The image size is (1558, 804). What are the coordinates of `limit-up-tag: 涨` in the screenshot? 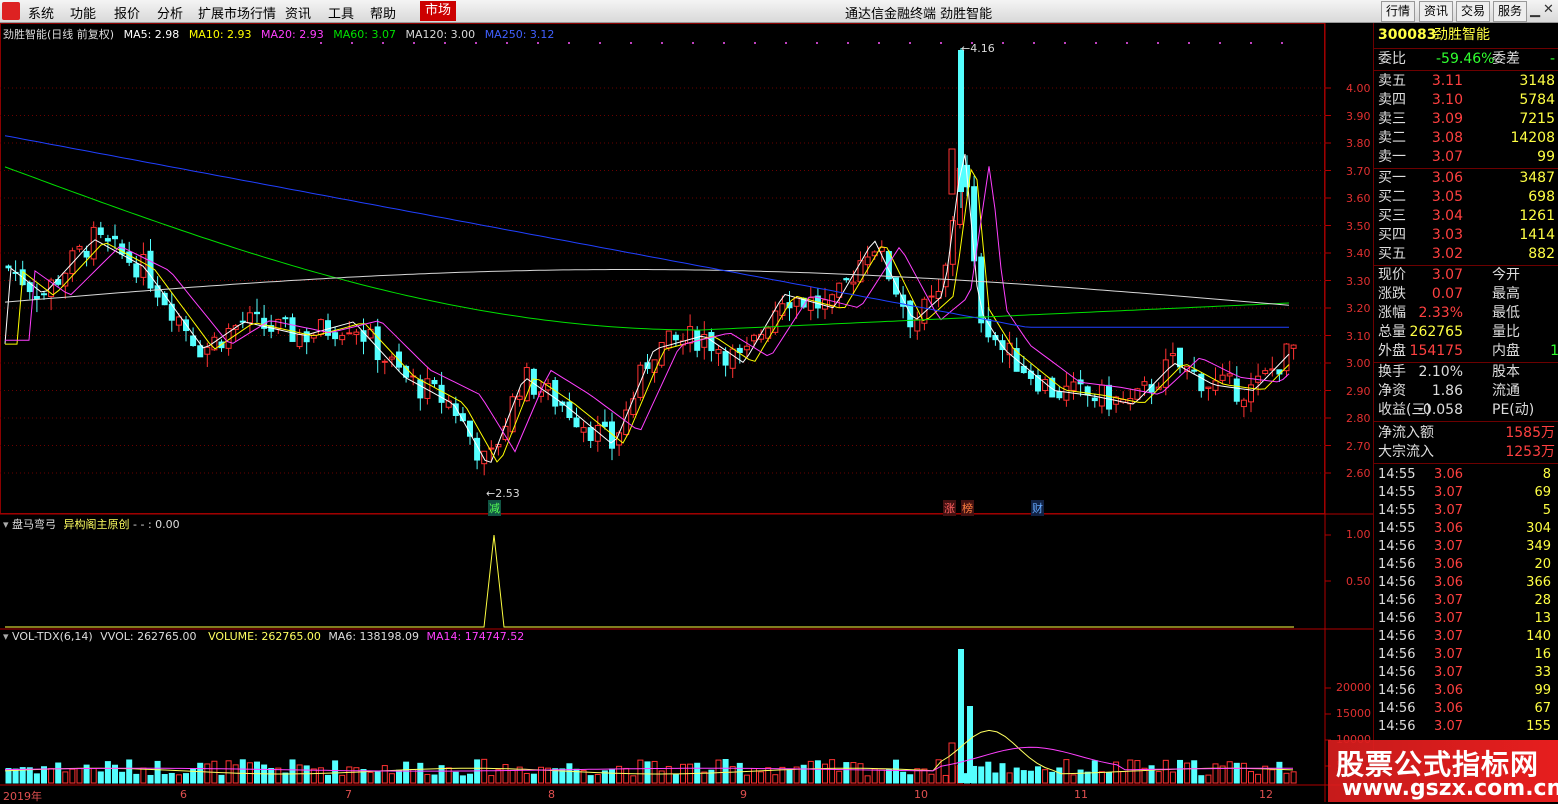 It's located at (949, 508).